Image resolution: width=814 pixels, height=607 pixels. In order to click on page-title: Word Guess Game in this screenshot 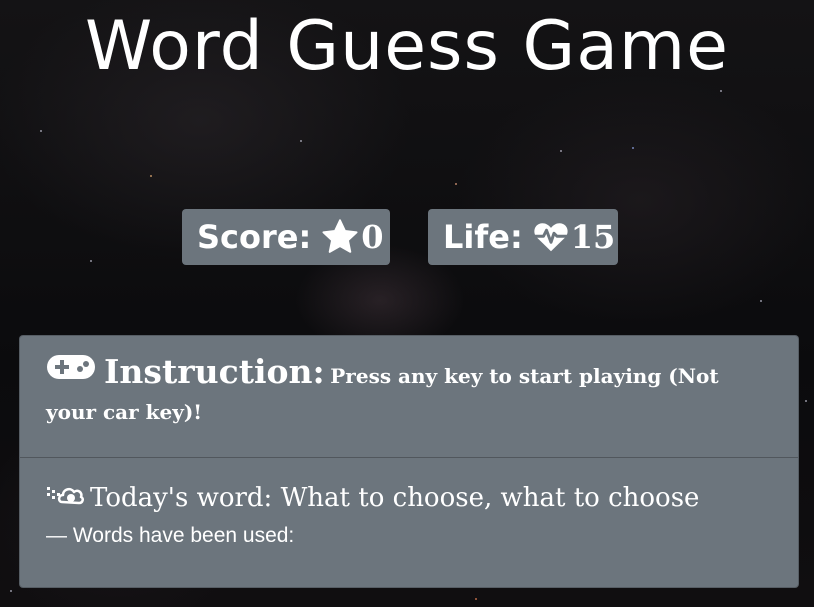, I will do `click(407, 46)`.